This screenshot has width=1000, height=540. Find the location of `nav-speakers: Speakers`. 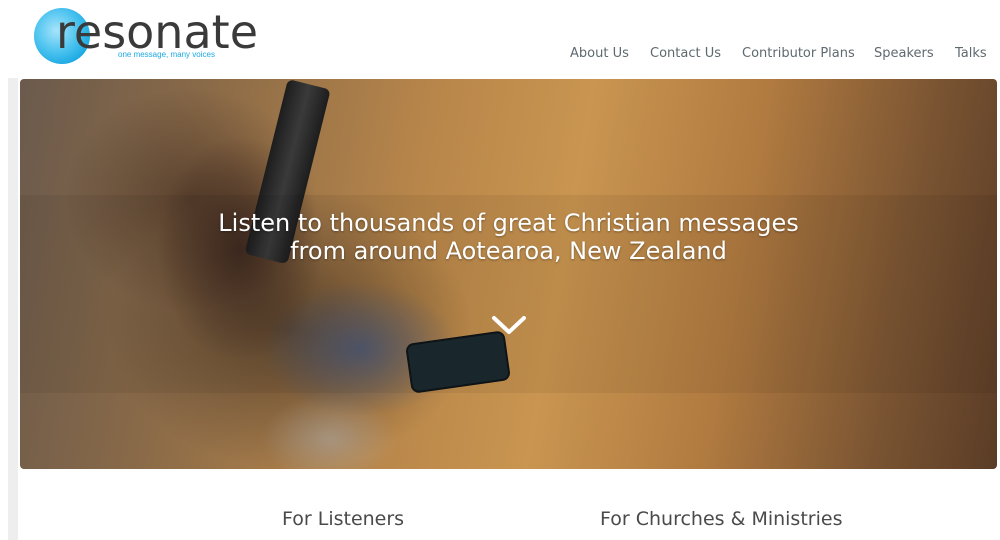

nav-speakers: Speakers is located at coordinates (904, 53).